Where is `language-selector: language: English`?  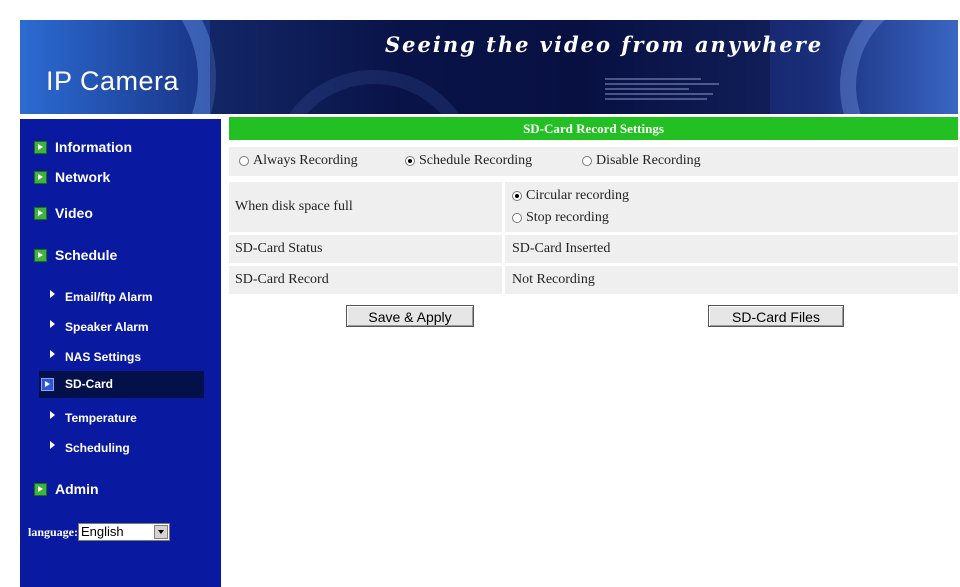 language-selector: language: English is located at coordinates (99, 532).